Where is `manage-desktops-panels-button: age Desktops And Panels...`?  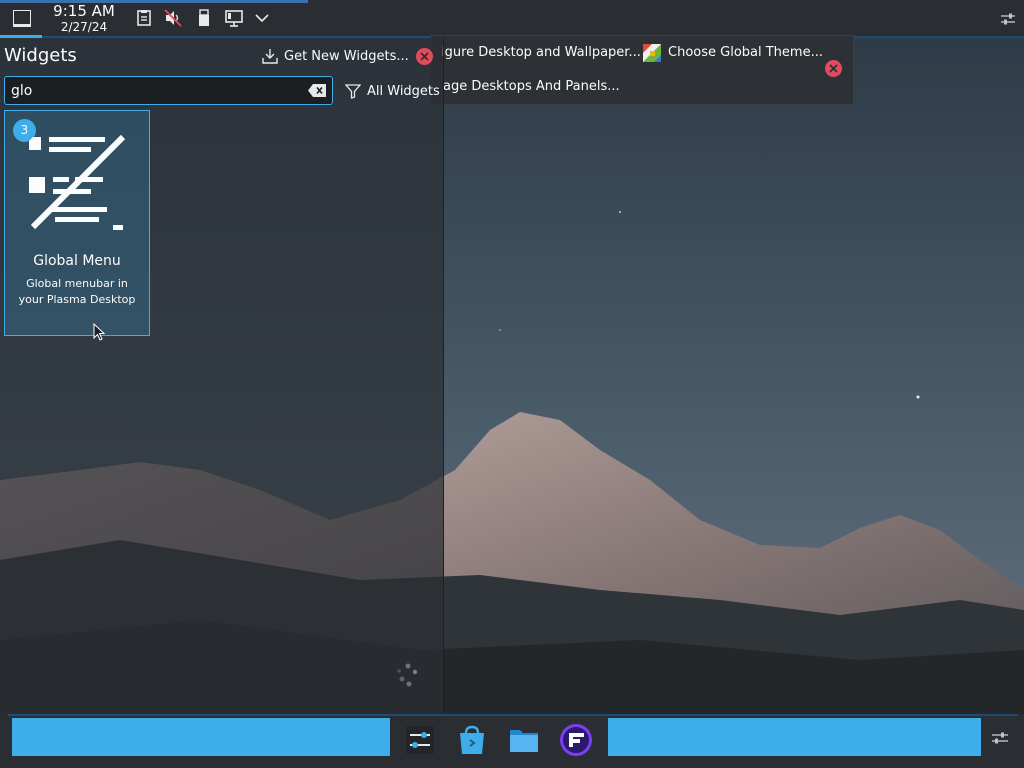 manage-desktops-panels-button: age Desktops And Panels... is located at coordinates (531, 86).